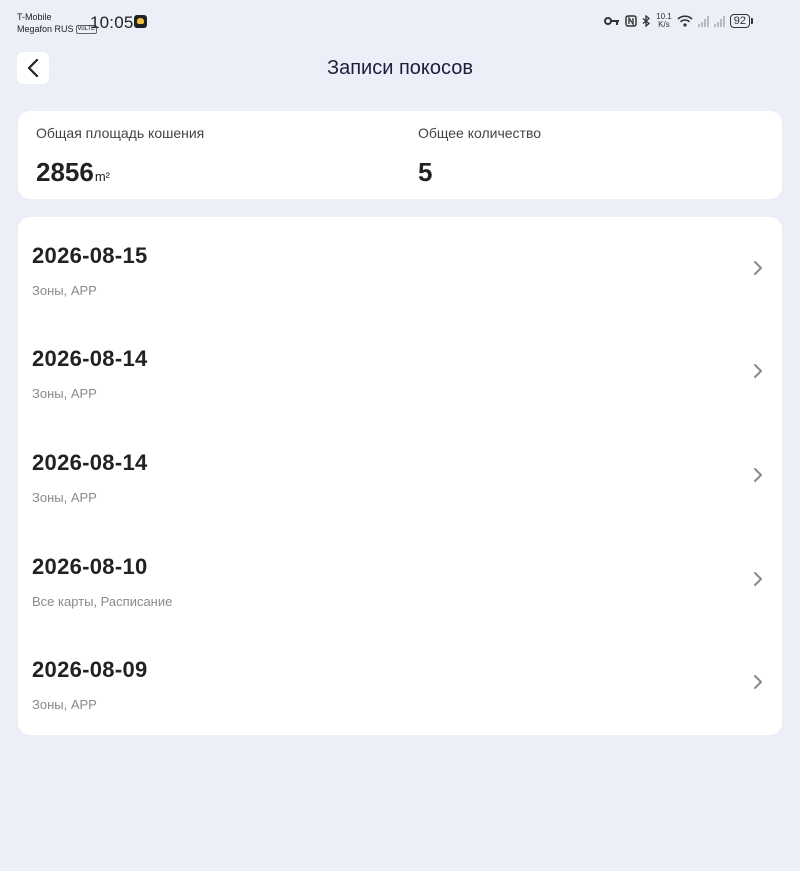 The image size is (800, 871). What do you see at coordinates (120, 172) in the screenshot?
I see `total-area-value-row: 2856m²` at bounding box center [120, 172].